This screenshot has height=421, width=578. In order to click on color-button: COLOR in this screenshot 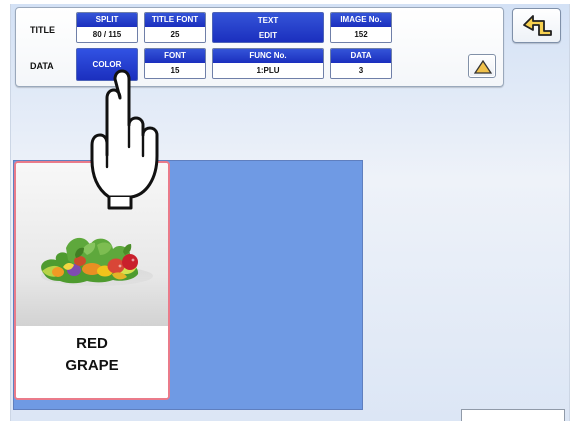, I will do `click(107, 64)`.